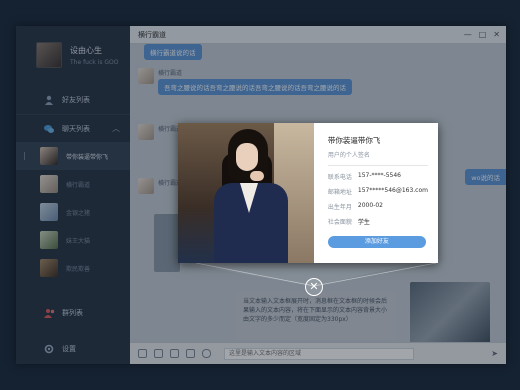 This screenshot has height=390, width=520. I want to click on message-bubble: wo说的话, so click(485, 177).